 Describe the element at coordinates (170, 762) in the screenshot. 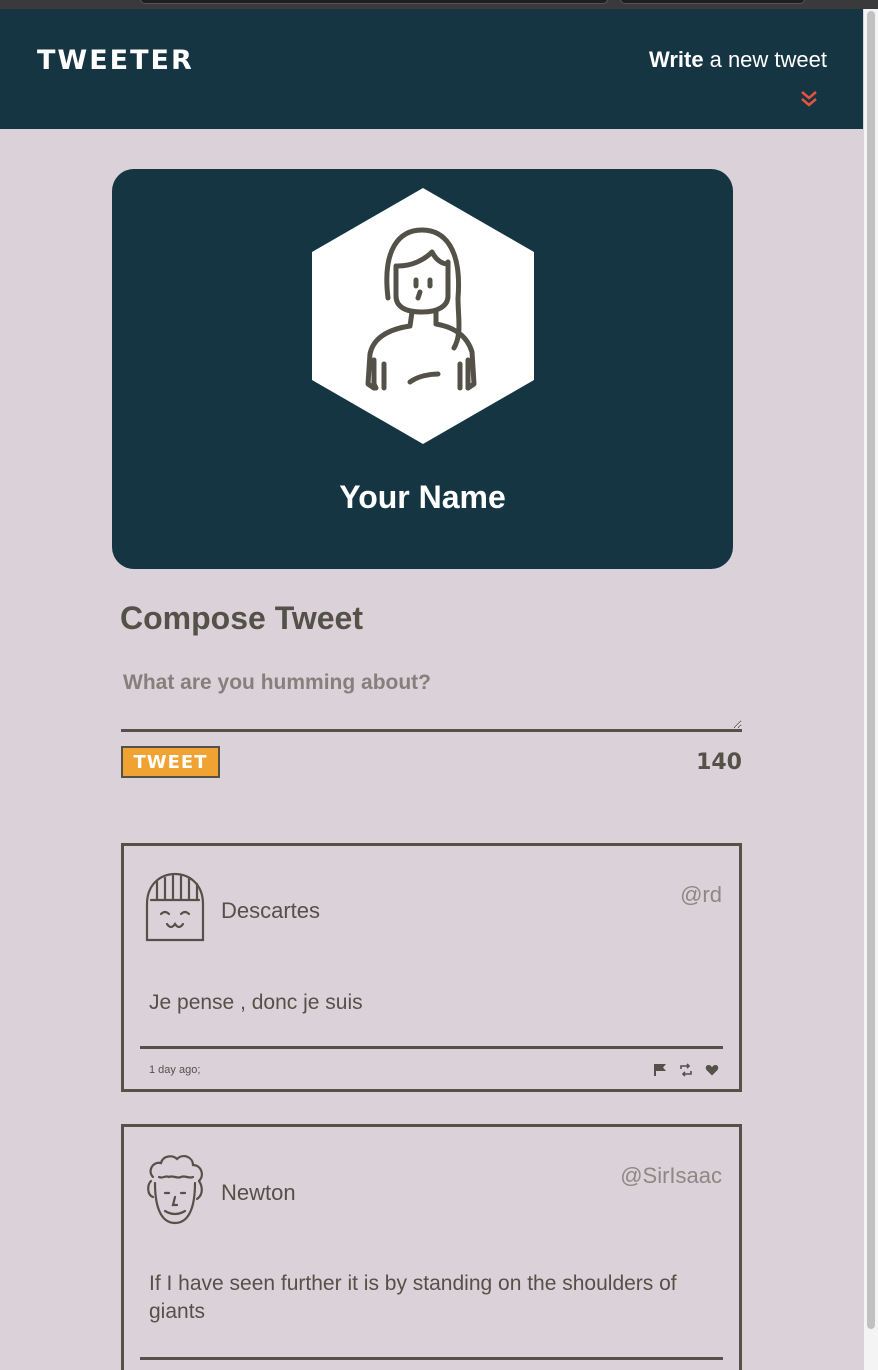

I see `tweet-submit-button: TWEET` at that location.